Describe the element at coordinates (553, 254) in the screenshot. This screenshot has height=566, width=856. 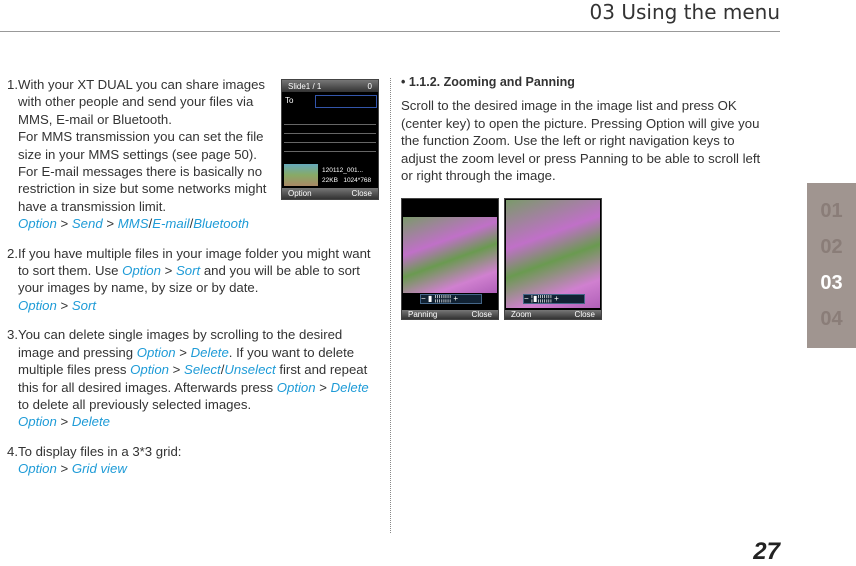
I see `flower-image-zoomed` at that location.